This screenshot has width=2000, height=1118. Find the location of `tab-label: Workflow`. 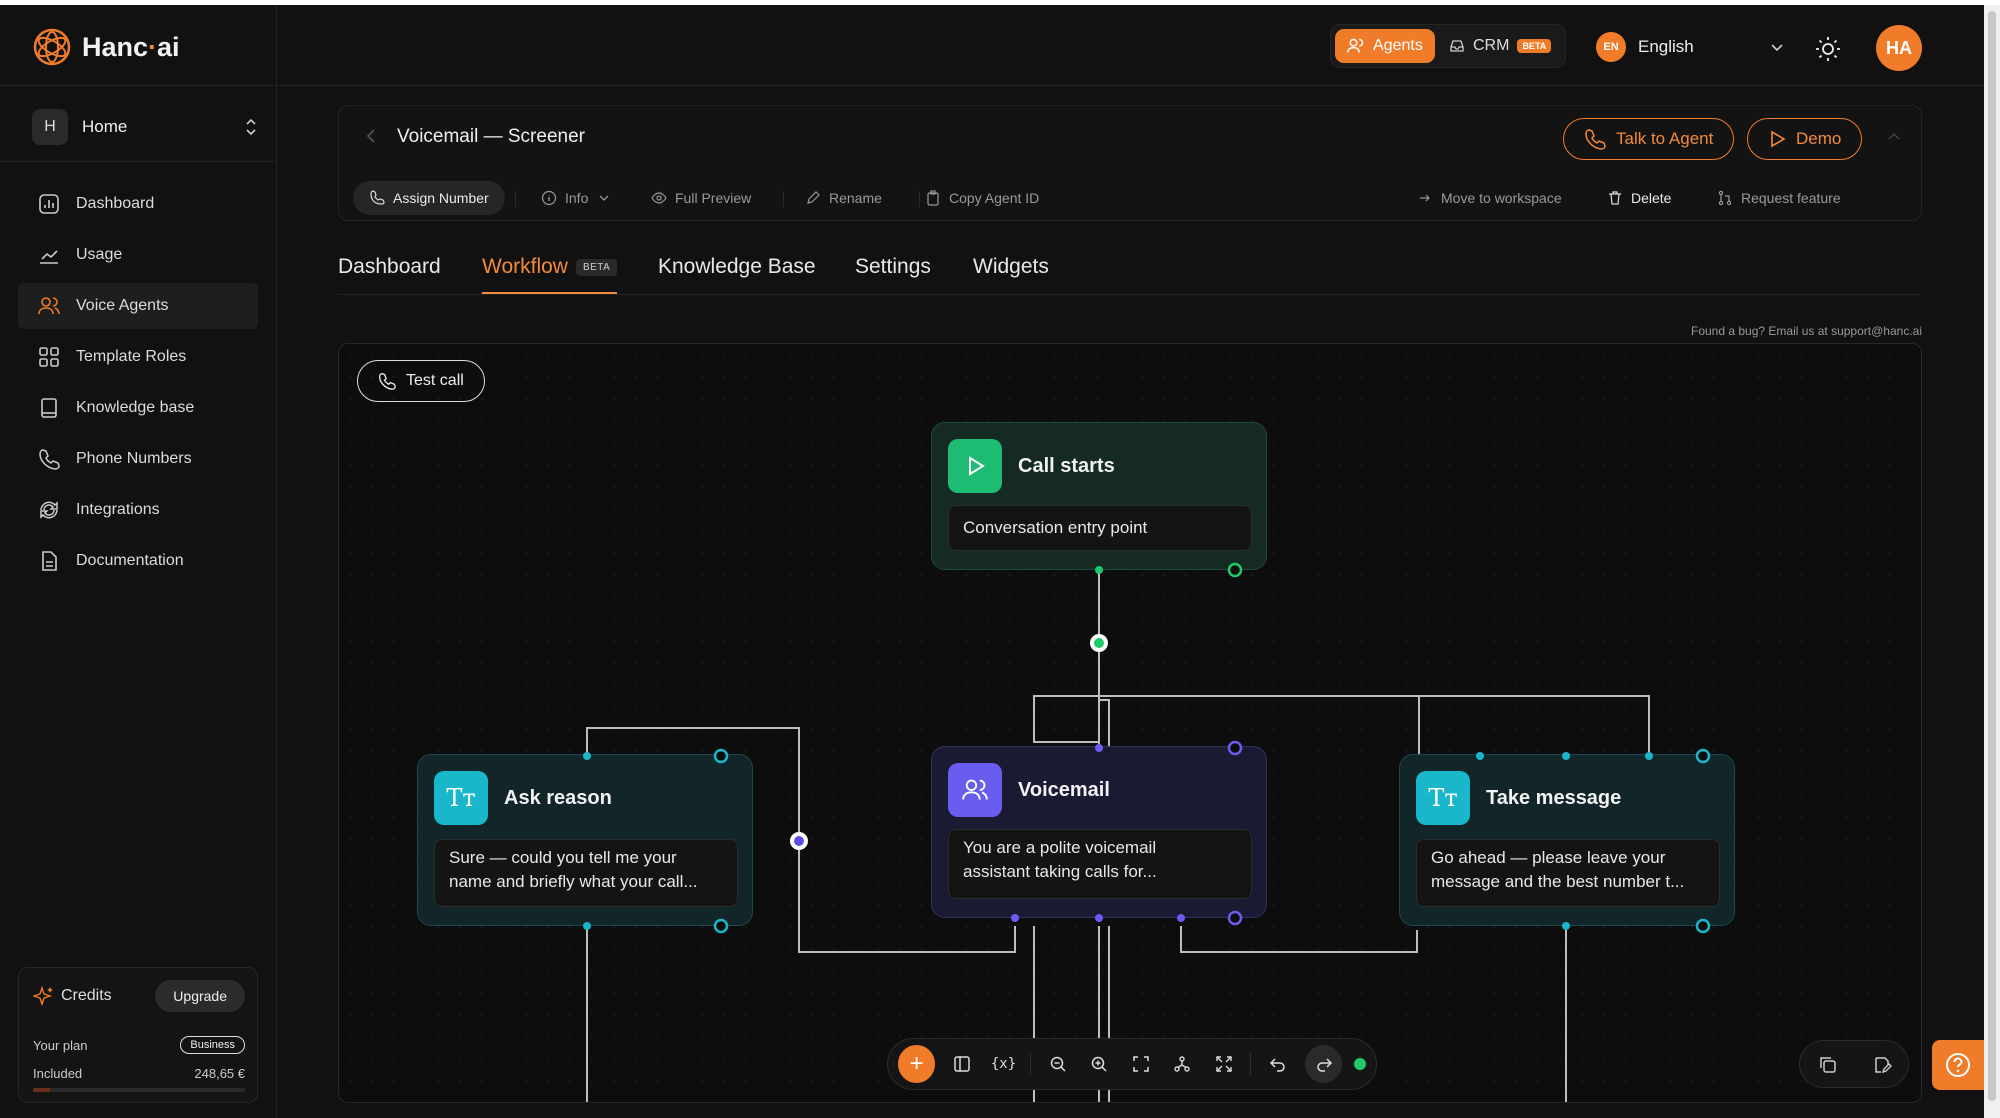

tab-label: Workflow is located at coordinates (525, 266).